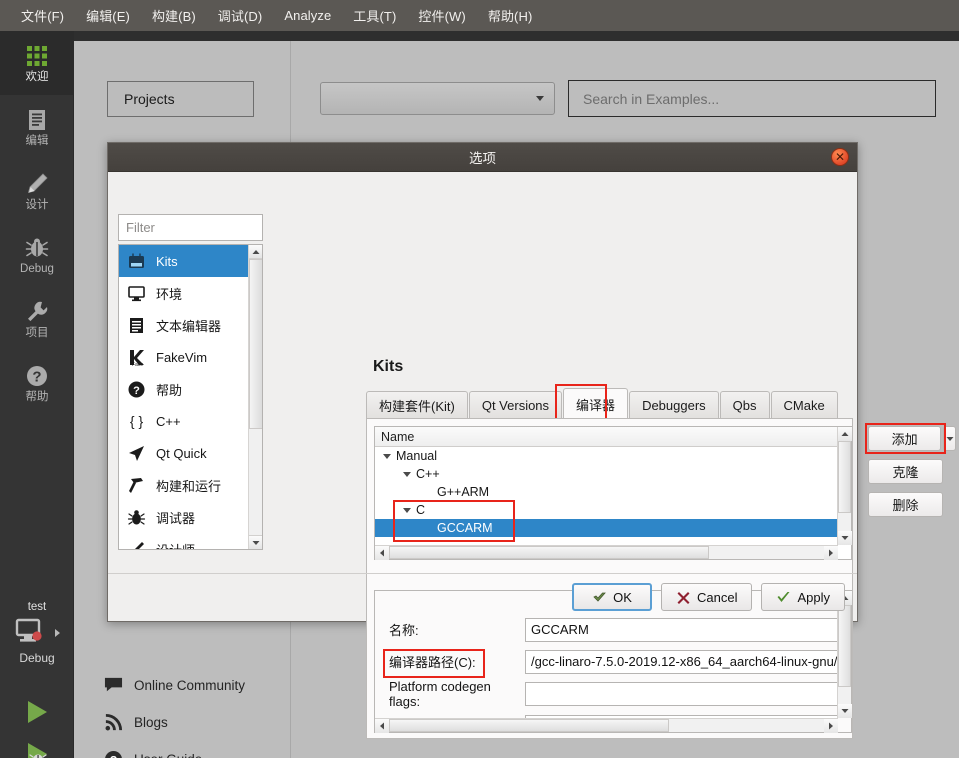 Image resolution: width=959 pixels, height=758 pixels. I want to click on mode-projects: 项目, so click(37, 319).